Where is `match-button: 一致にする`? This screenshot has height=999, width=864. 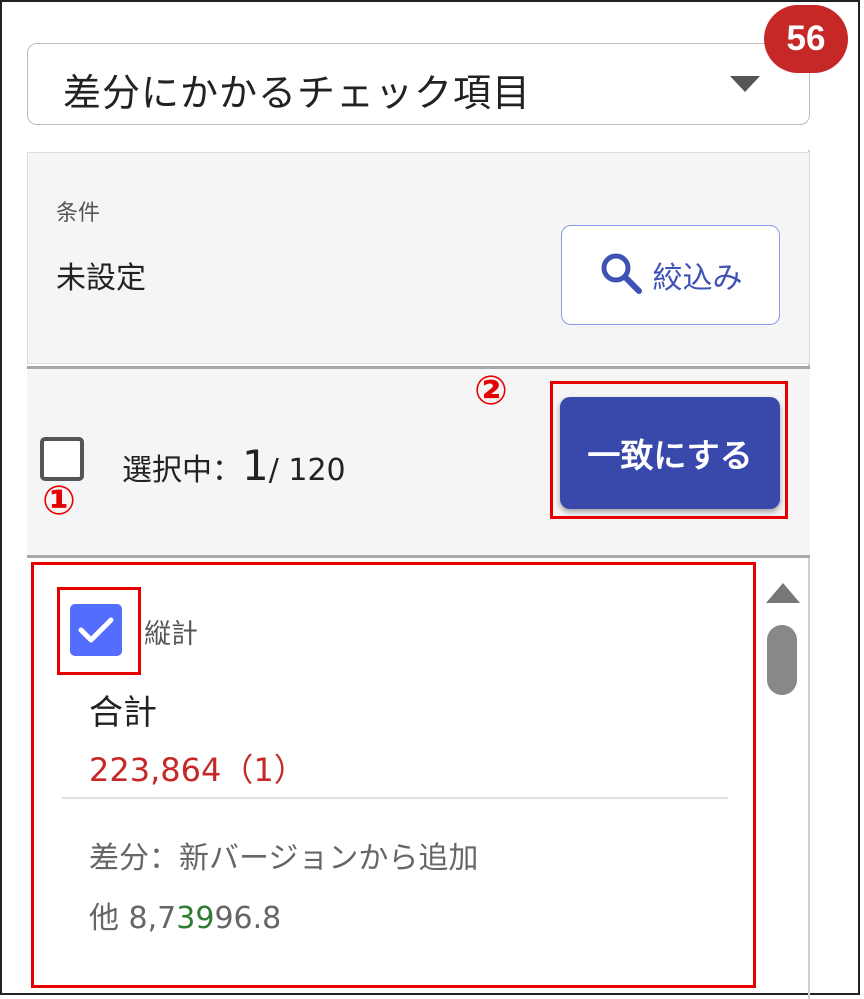
match-button: 一致にする is located at coordinates (670, 453).